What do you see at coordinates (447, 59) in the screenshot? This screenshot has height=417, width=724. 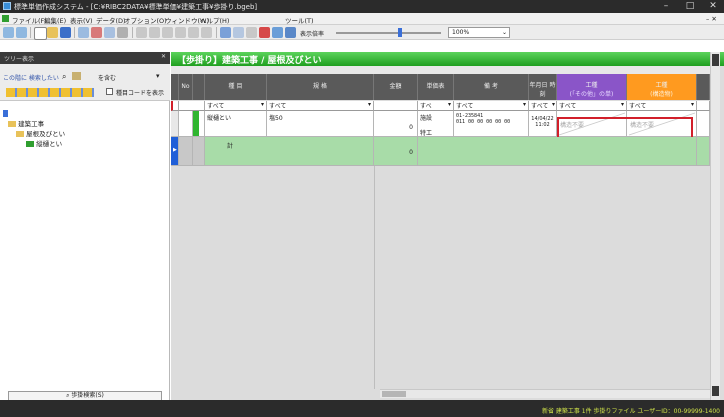 I see `section-banner: 【歩掛り】建築工事 / 屋根及びとい` at bounding box center [447, 59].